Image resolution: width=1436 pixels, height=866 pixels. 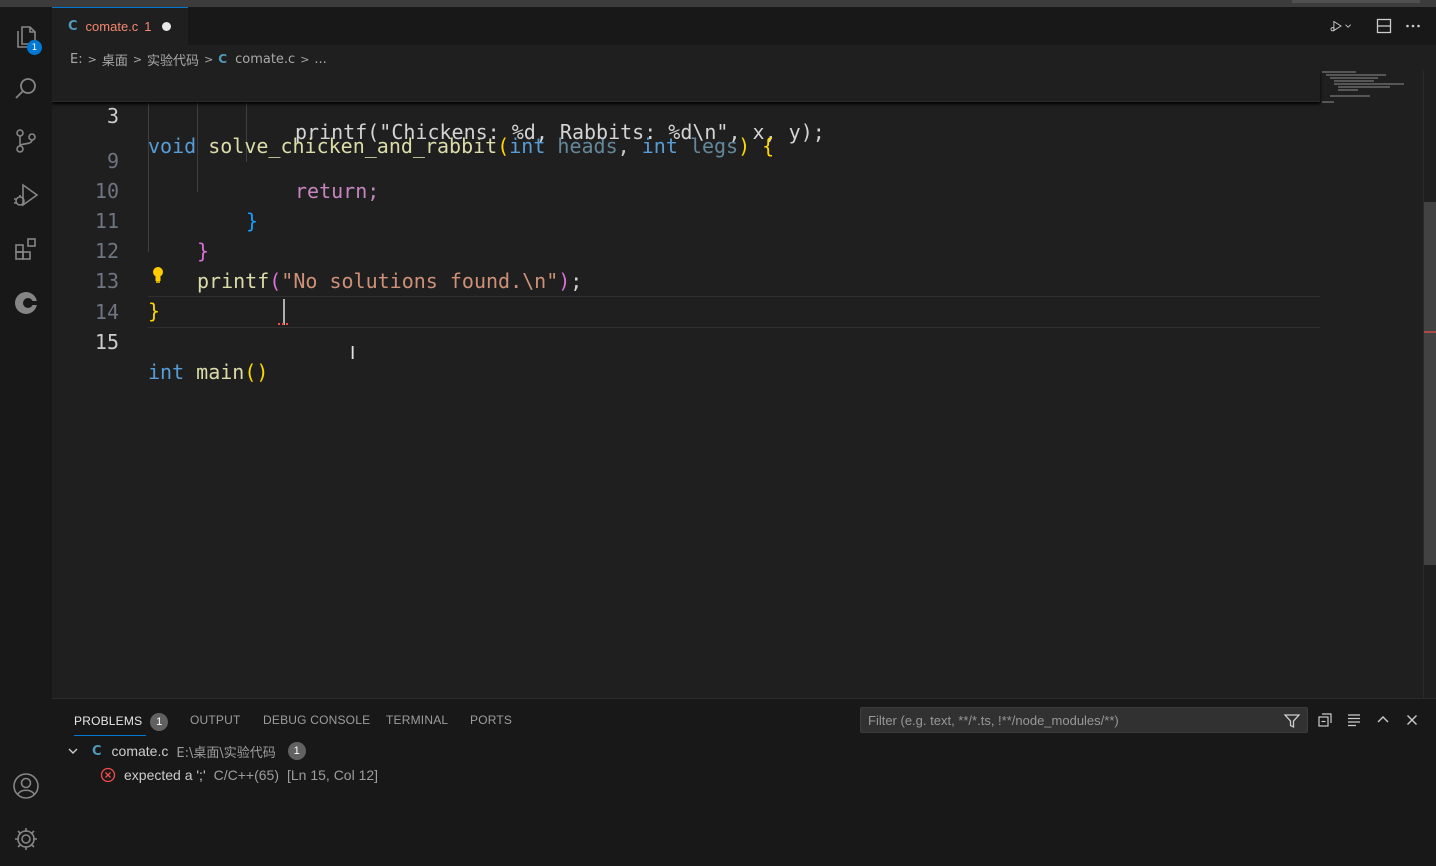 I want to click on split-editor-button, so click(x=1384, y=26).